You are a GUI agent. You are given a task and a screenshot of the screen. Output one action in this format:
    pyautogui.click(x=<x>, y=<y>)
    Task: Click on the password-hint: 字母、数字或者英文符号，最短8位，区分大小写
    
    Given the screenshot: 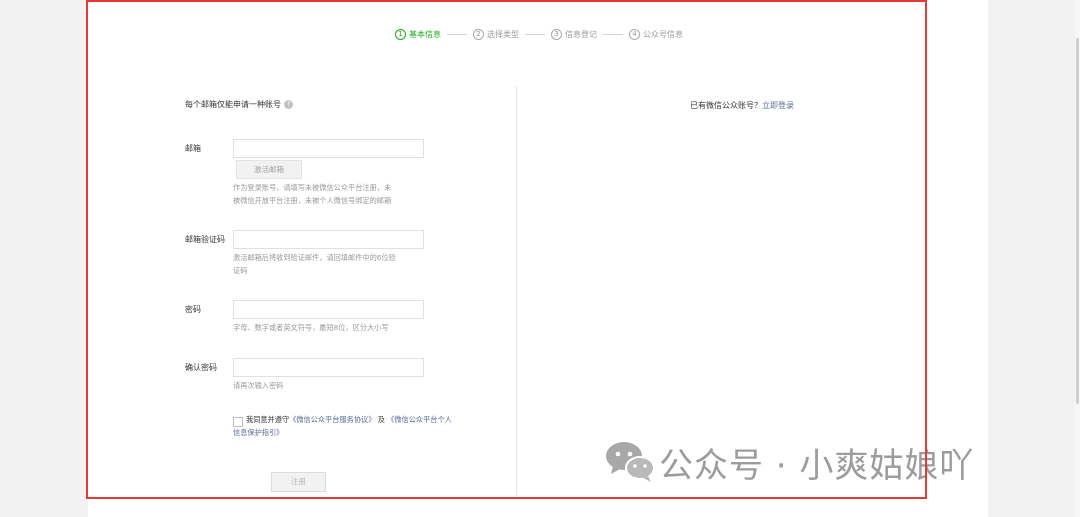 What is the action you would take?
    pyautogui.click(x=311, y=327)
    